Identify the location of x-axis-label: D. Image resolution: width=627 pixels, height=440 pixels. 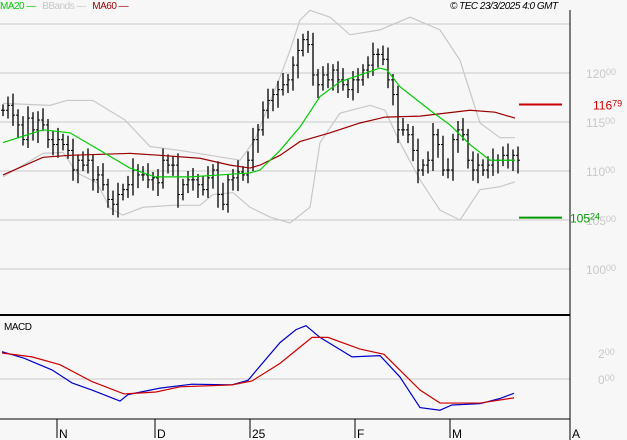
(161, 433).